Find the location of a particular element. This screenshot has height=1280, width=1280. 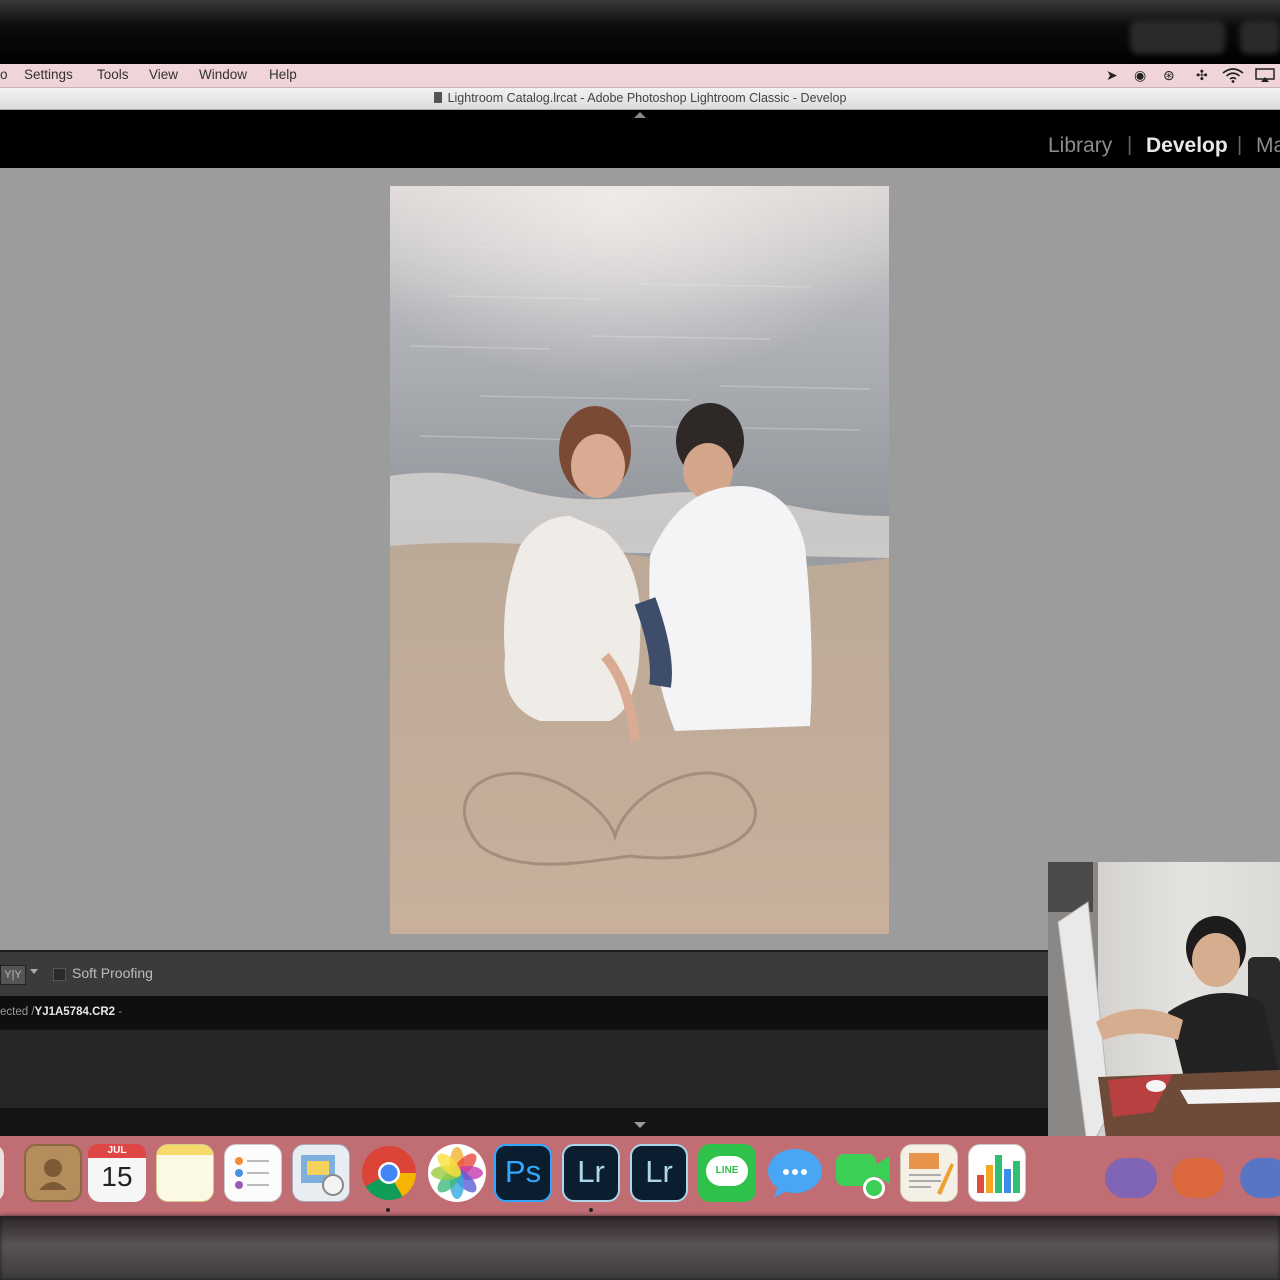

numbers-app-icon is located at coordinates (997, 1173).